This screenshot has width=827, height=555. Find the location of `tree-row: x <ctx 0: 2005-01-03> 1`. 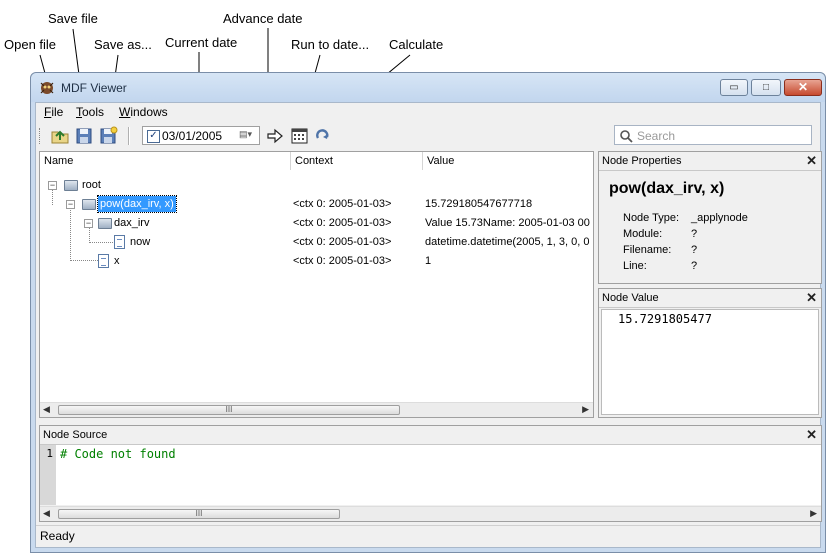

tree-row: x <ctx 0: 2005-01-03> 1 is located at coordinates (316, 261).